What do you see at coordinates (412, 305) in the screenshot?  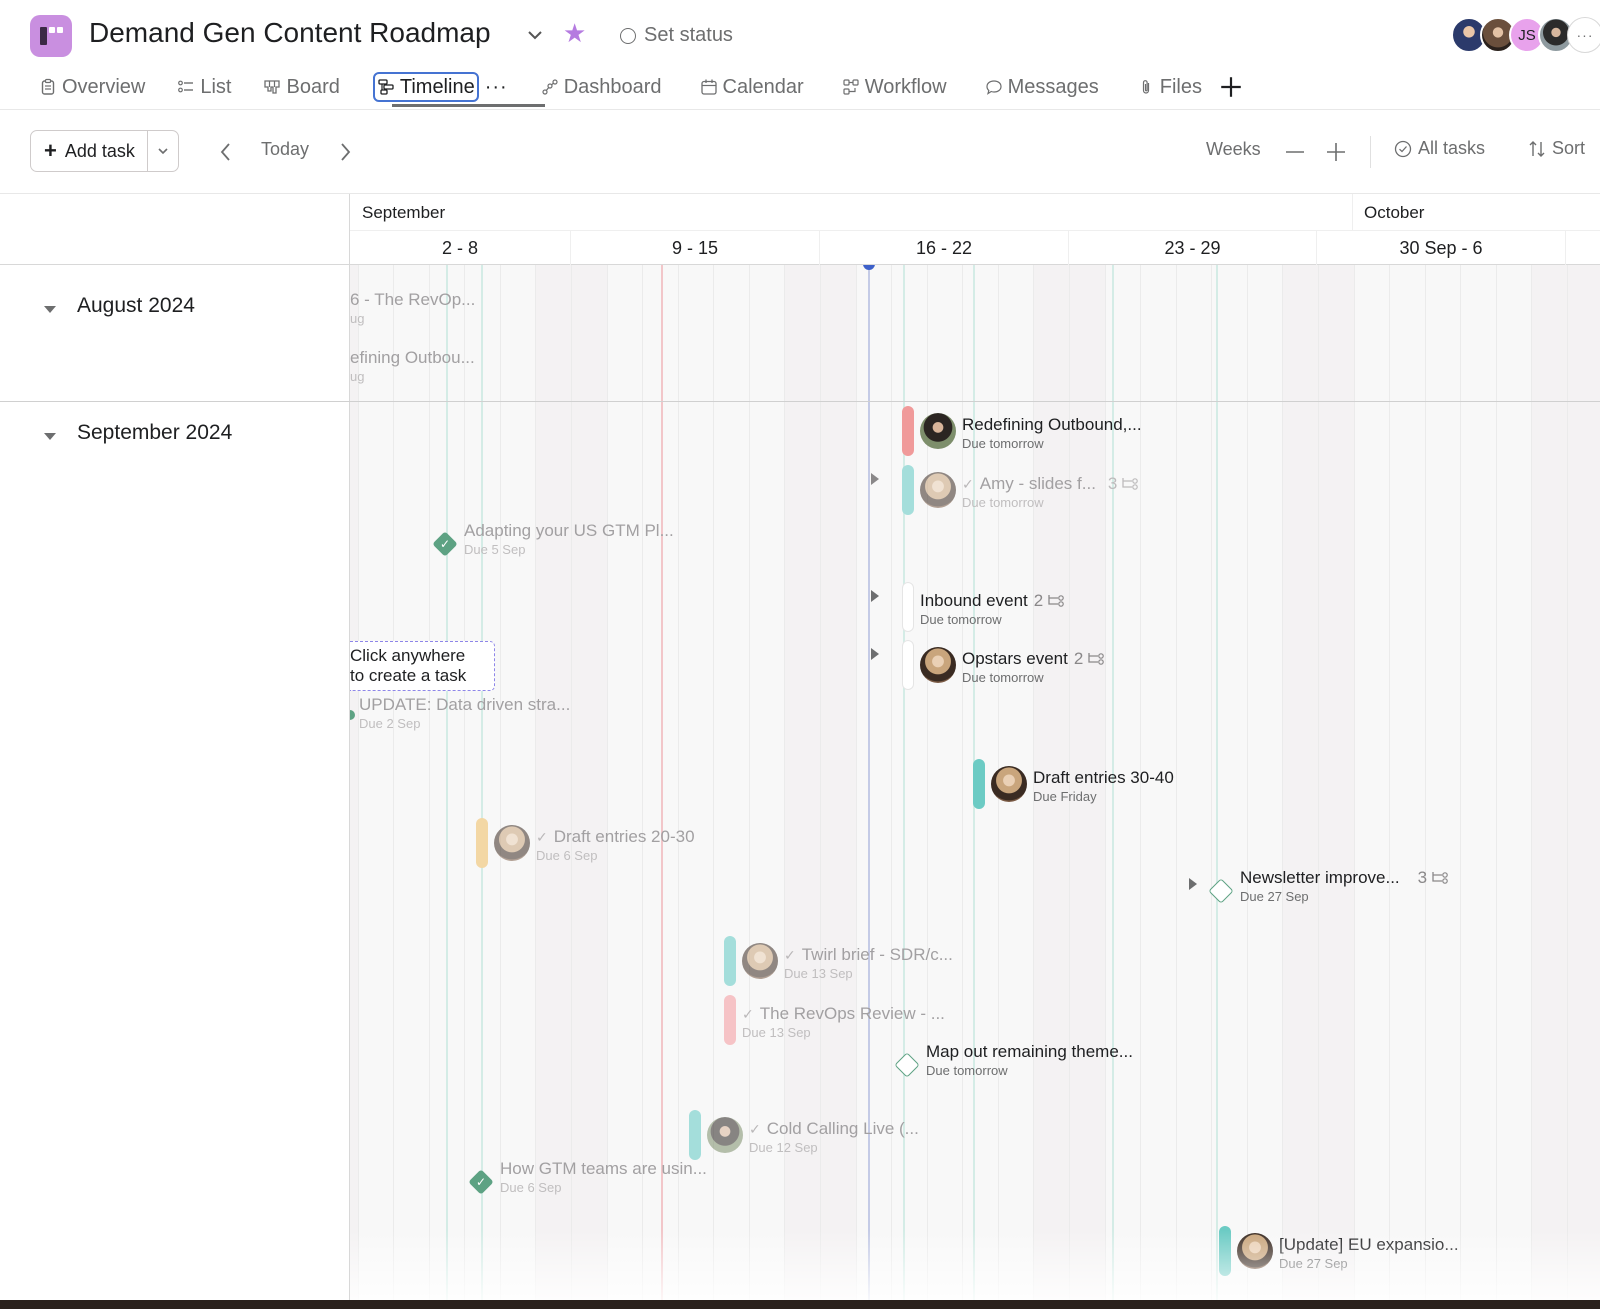 I see `task-item: 6 - The RevOp... ug` at bounding box center [412, 305].